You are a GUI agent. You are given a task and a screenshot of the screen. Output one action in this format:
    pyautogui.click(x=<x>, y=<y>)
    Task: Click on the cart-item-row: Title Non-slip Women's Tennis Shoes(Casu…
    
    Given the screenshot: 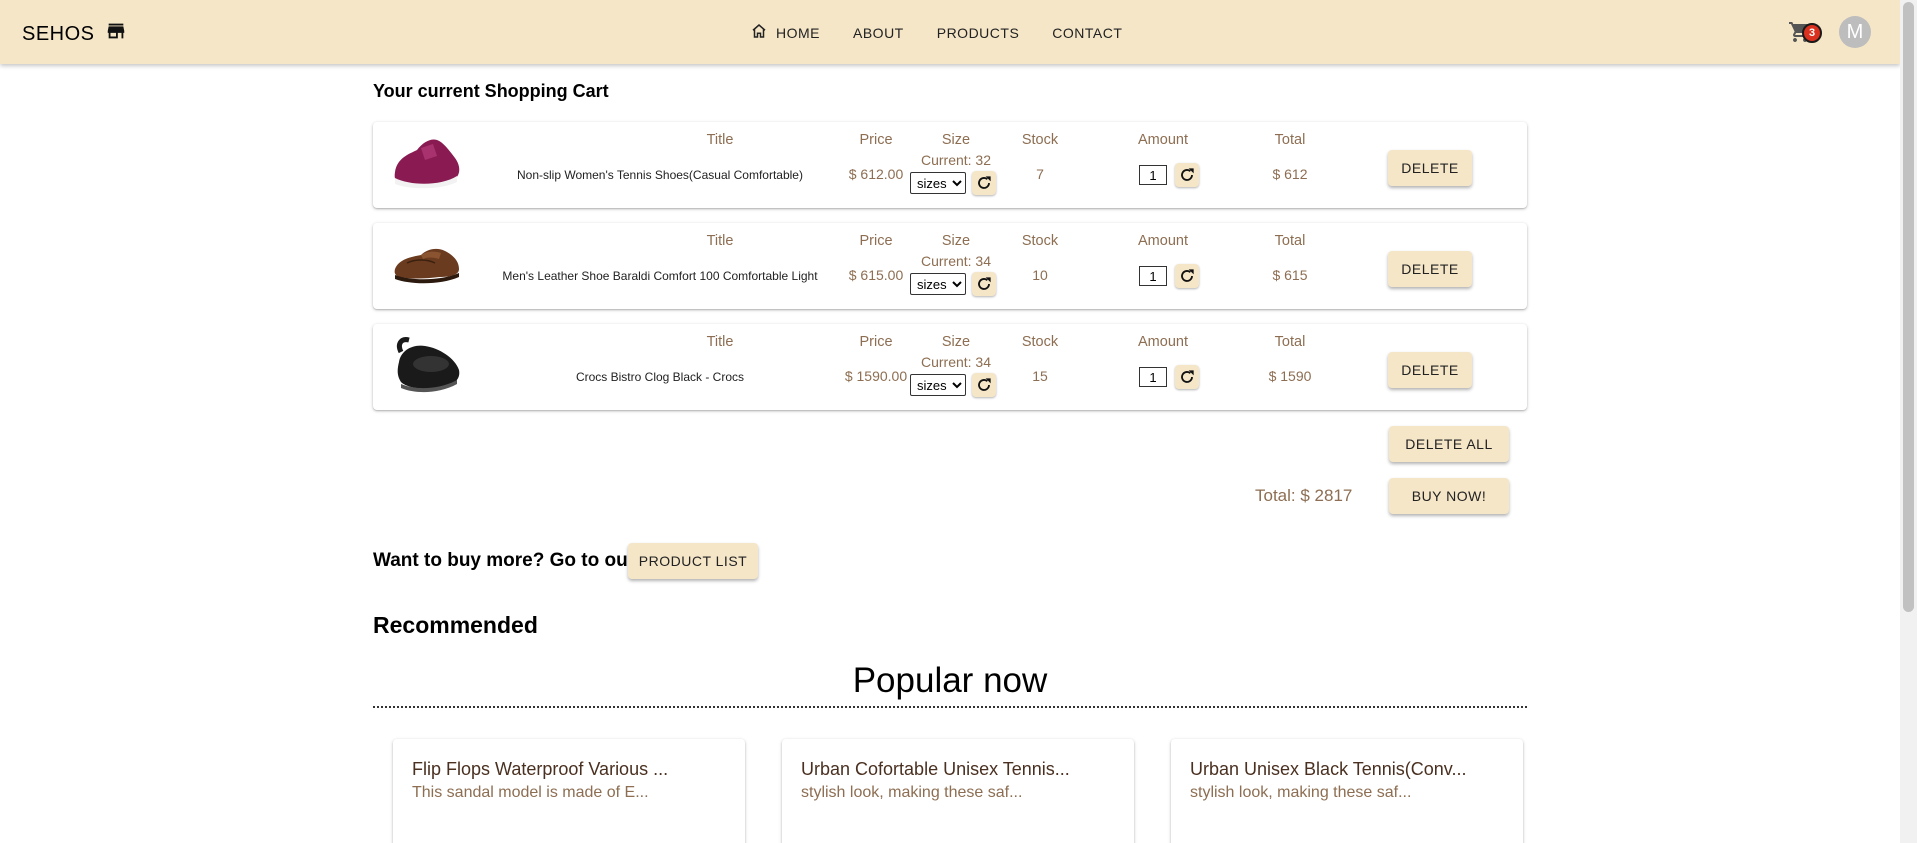 What is the action you would take?
    pyautogui.click(x=950, y=165)
    